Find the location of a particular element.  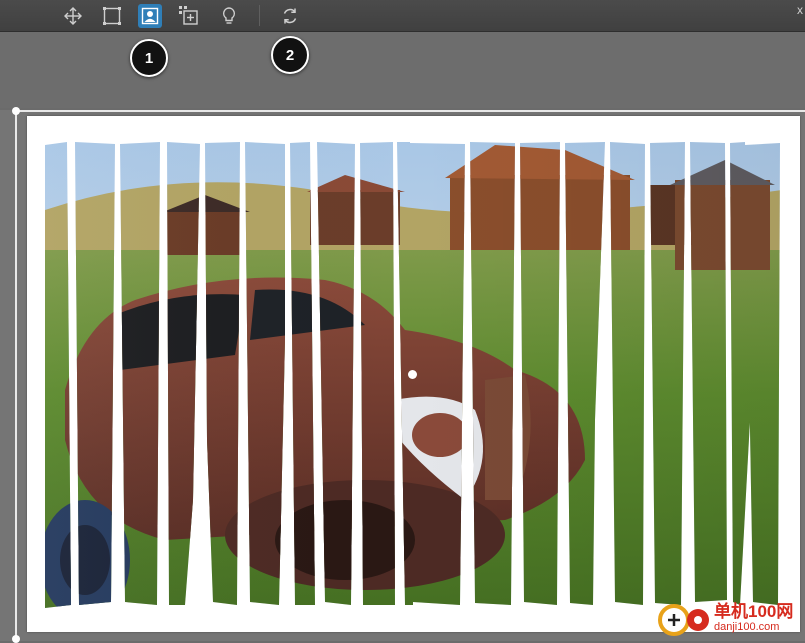

dashed-rectangle-icon is located at coordinates (112, 16).